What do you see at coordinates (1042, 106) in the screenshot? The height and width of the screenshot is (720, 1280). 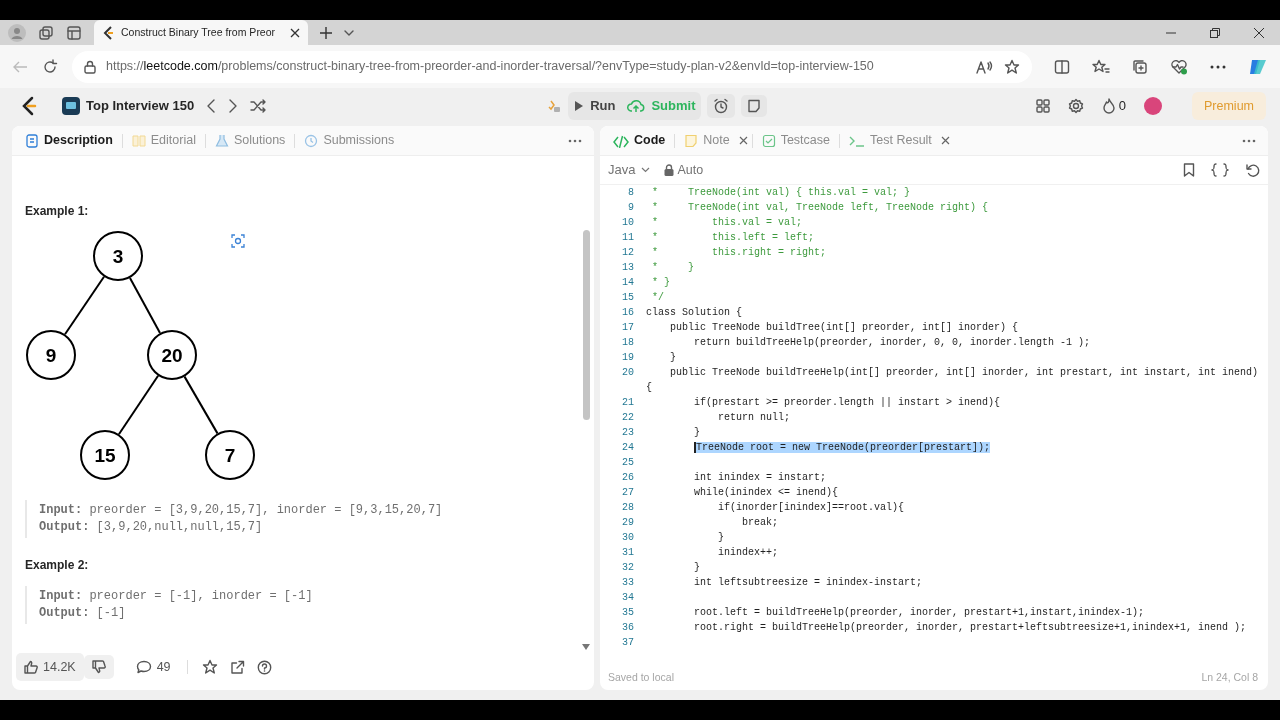 I see `grid-icon` at bounding box center [1042, 106].